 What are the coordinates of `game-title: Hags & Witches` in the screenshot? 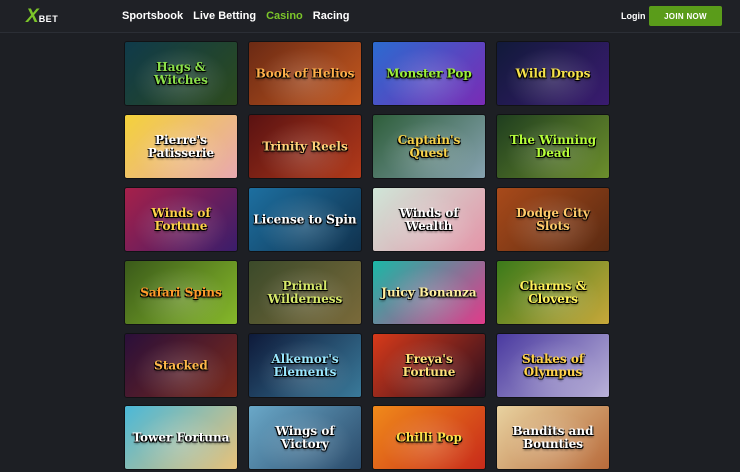 It's located at (181, 73).